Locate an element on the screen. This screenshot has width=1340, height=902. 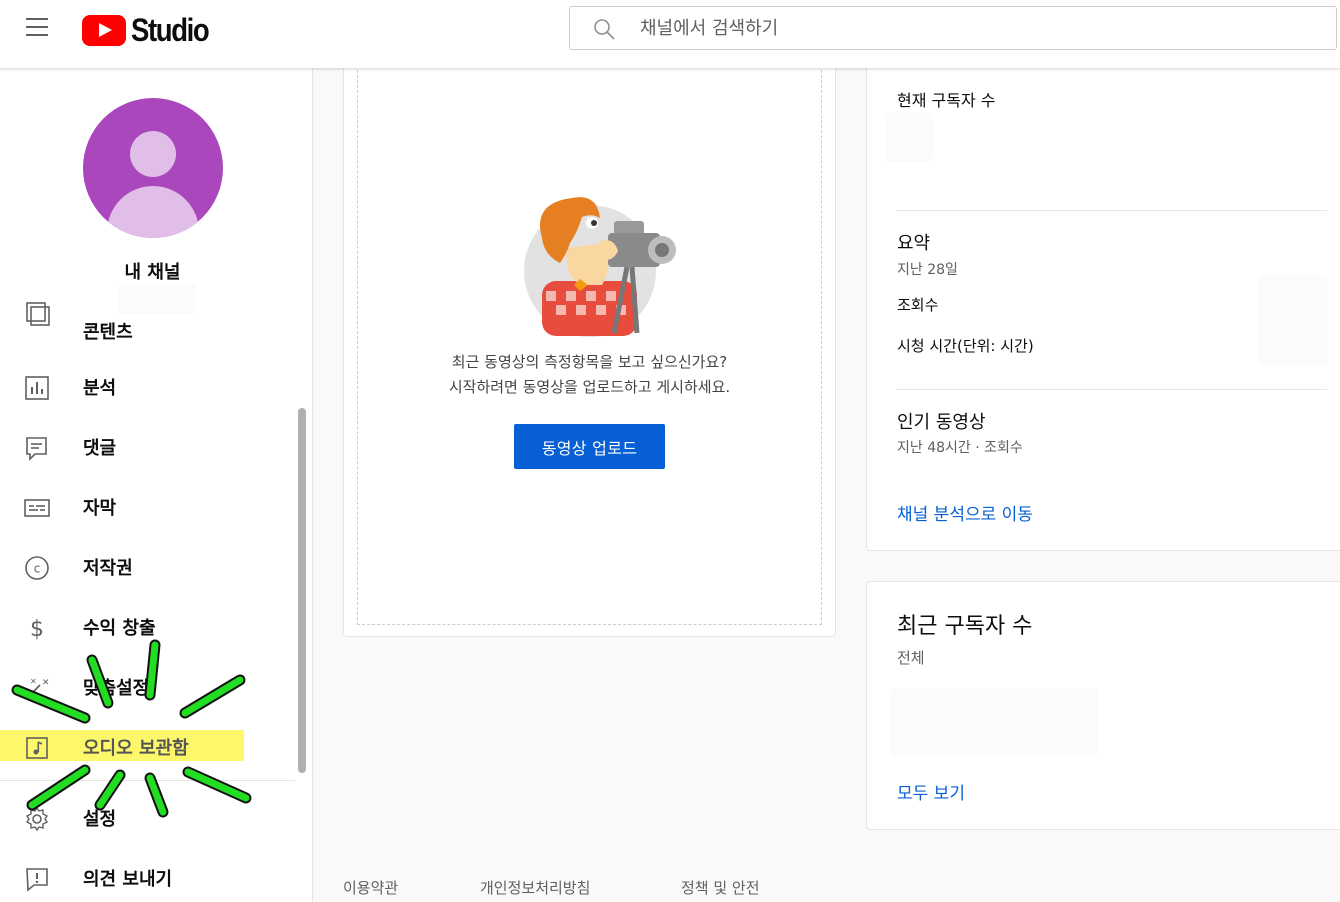
sidebar-scrollbar is located at coordinates (302, 590).